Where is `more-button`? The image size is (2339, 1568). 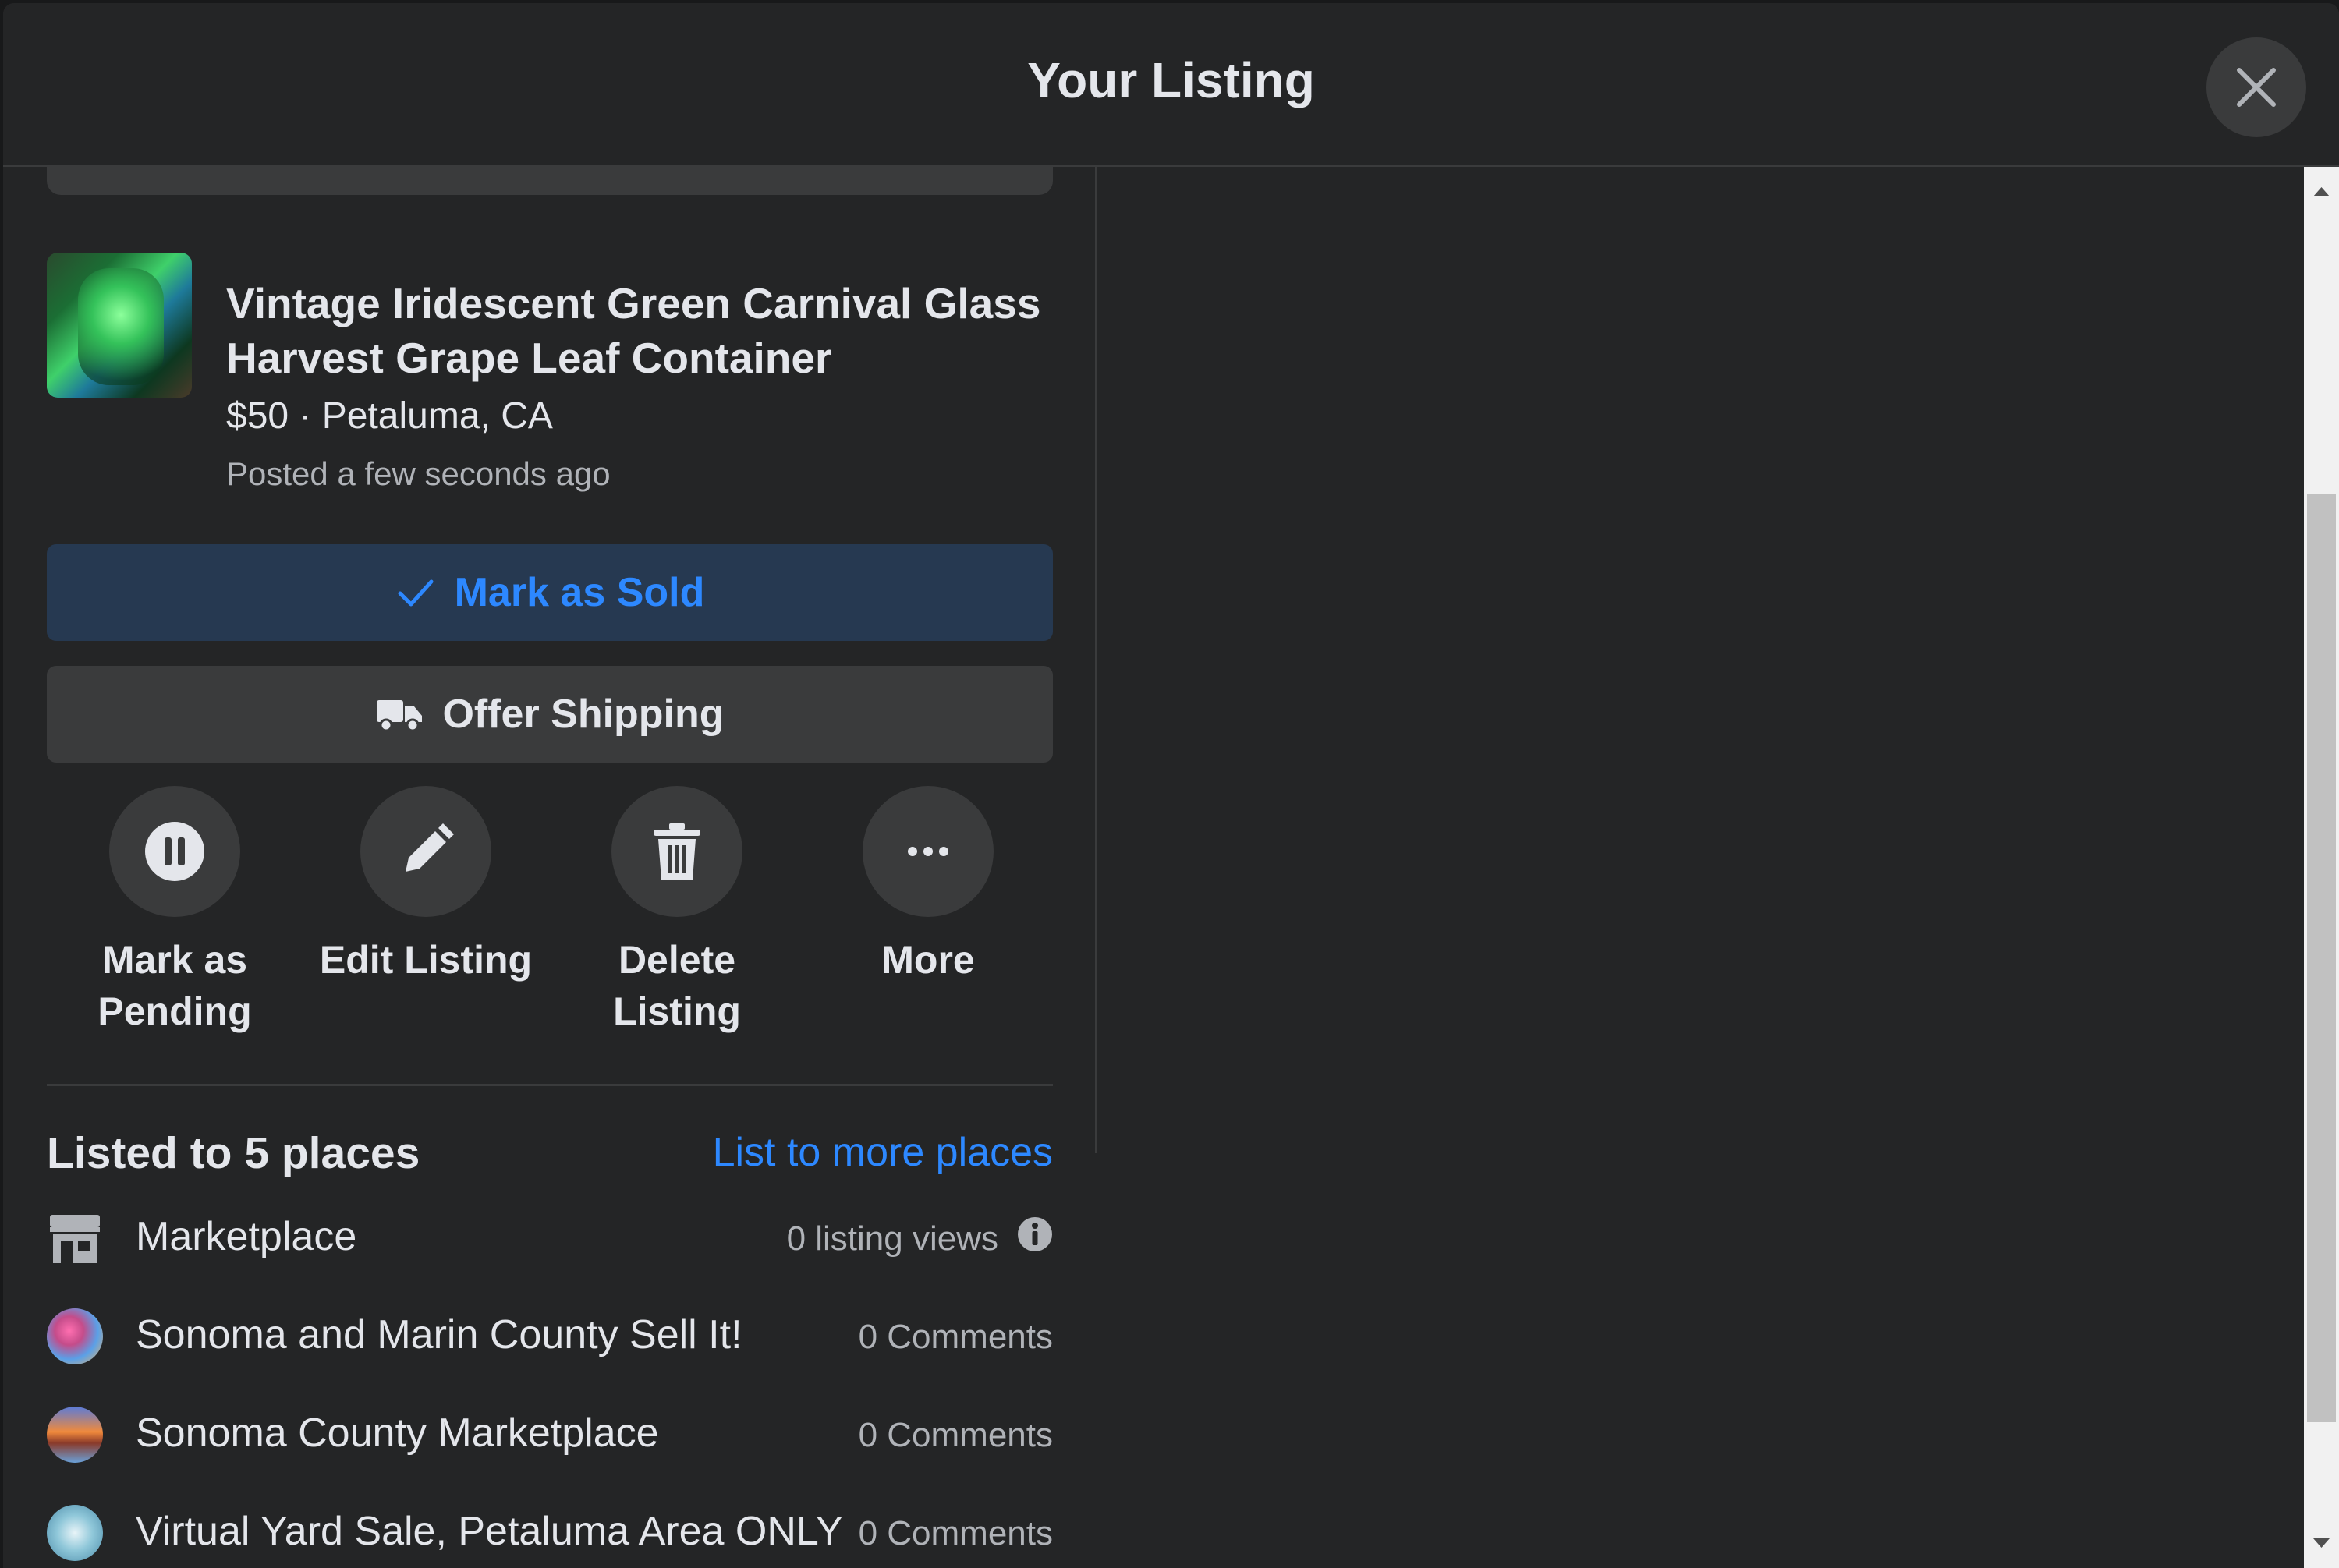
more-button is located at coordinates (928, 851).